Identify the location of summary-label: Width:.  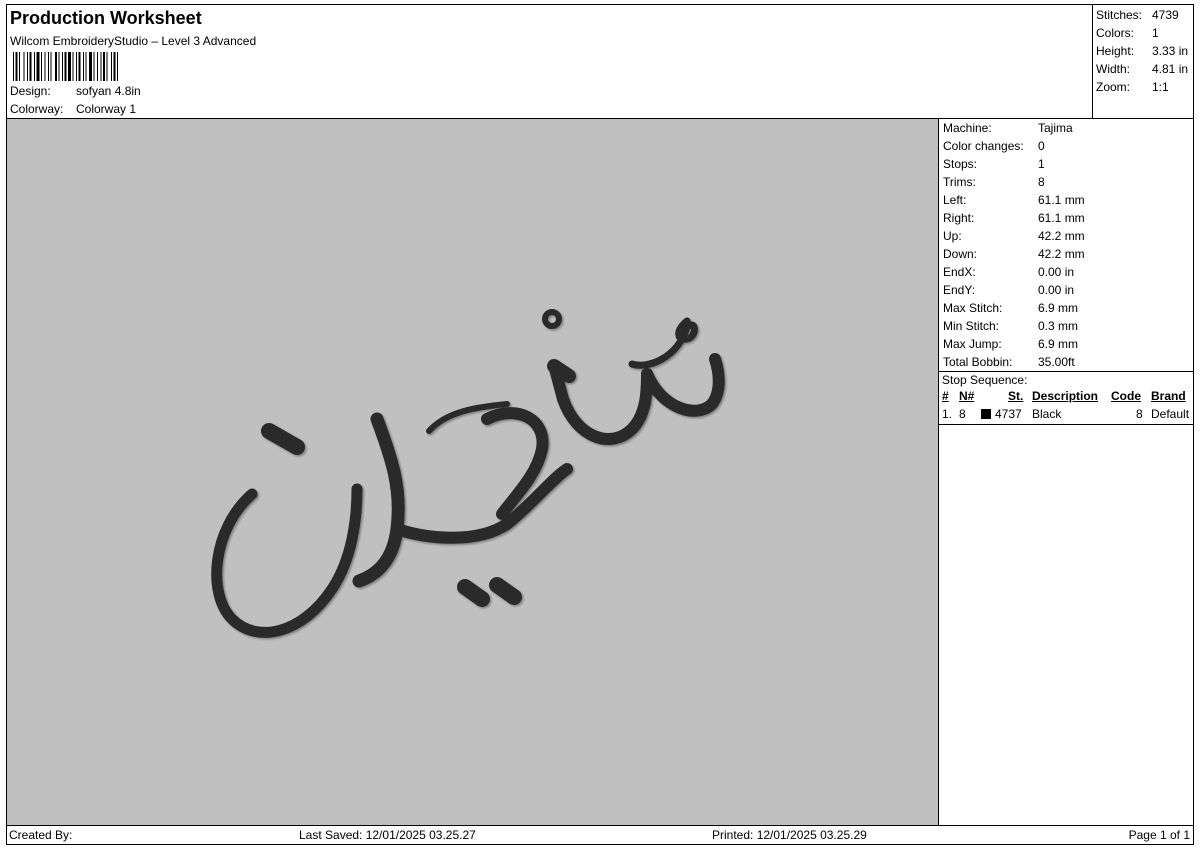
(1113, 69).